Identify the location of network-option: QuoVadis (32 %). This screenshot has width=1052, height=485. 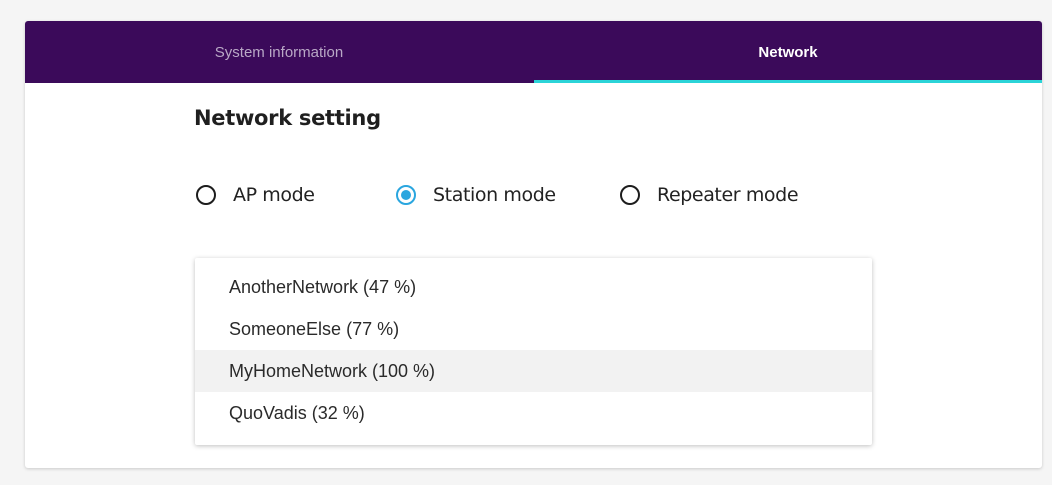
(533, 413).